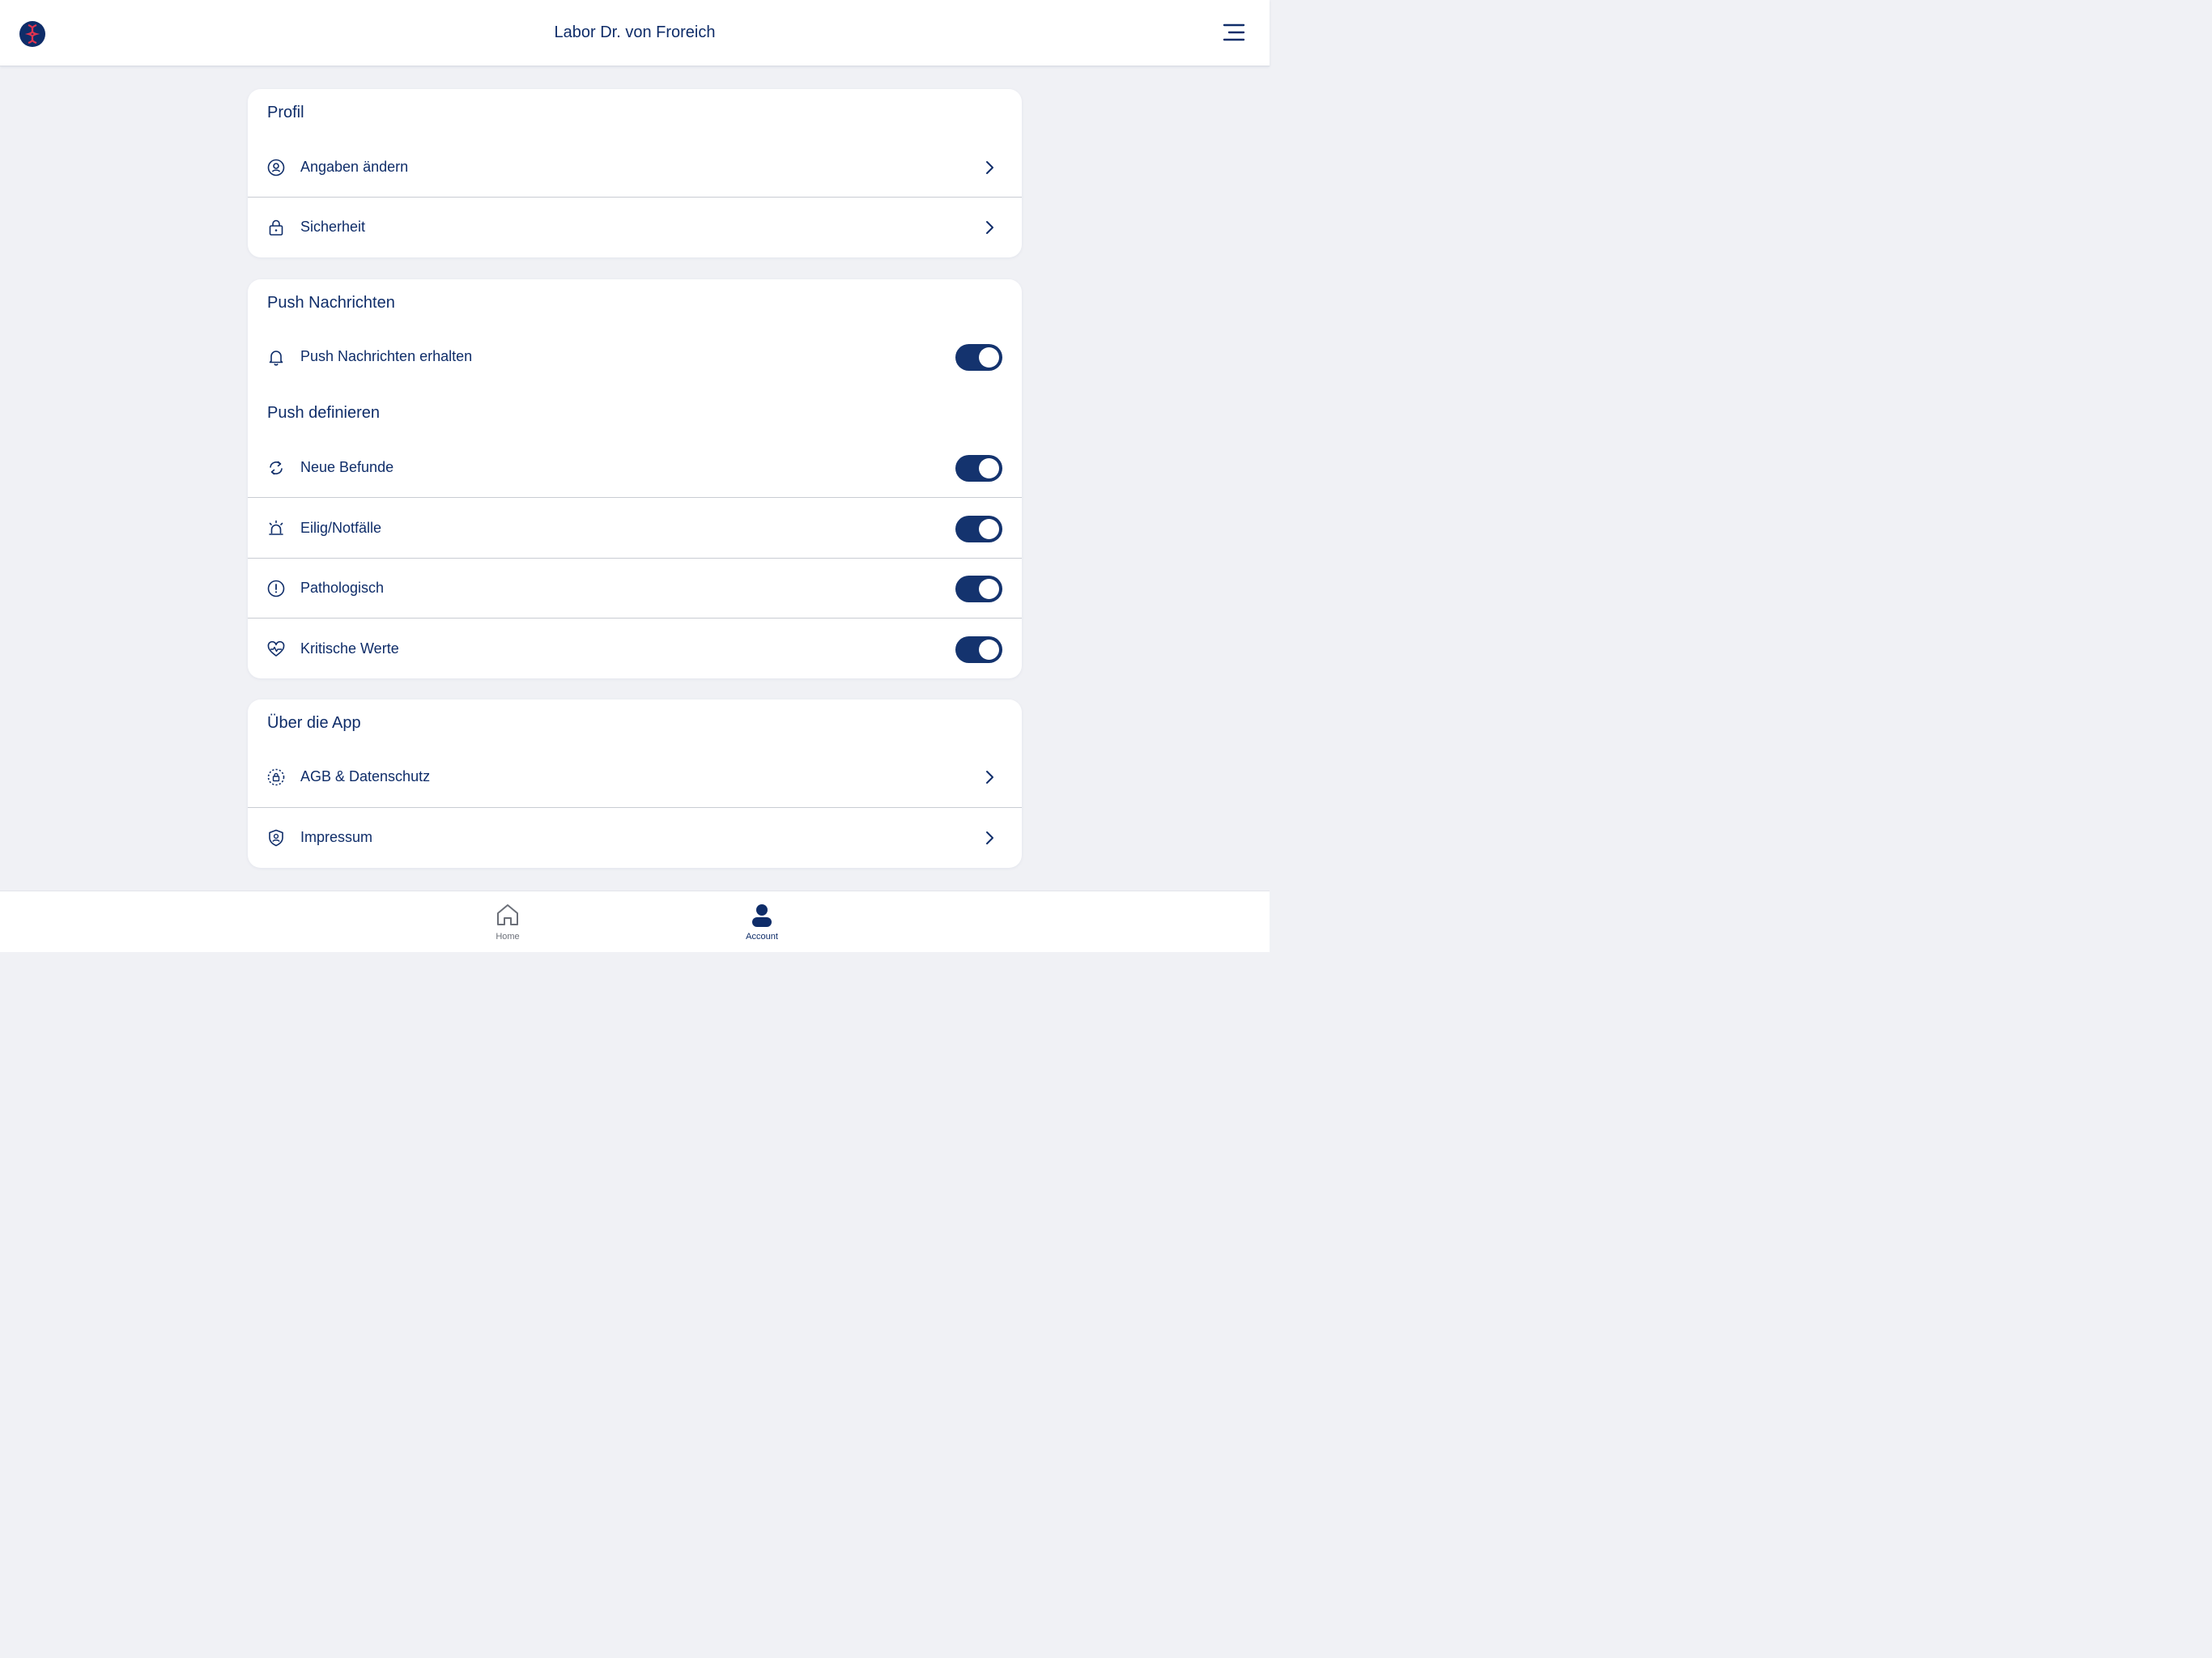  What do you see at coordinates (276, 648) in the screenshot?
I see `heart-pulse-icon` at bounding box center [276, 648].